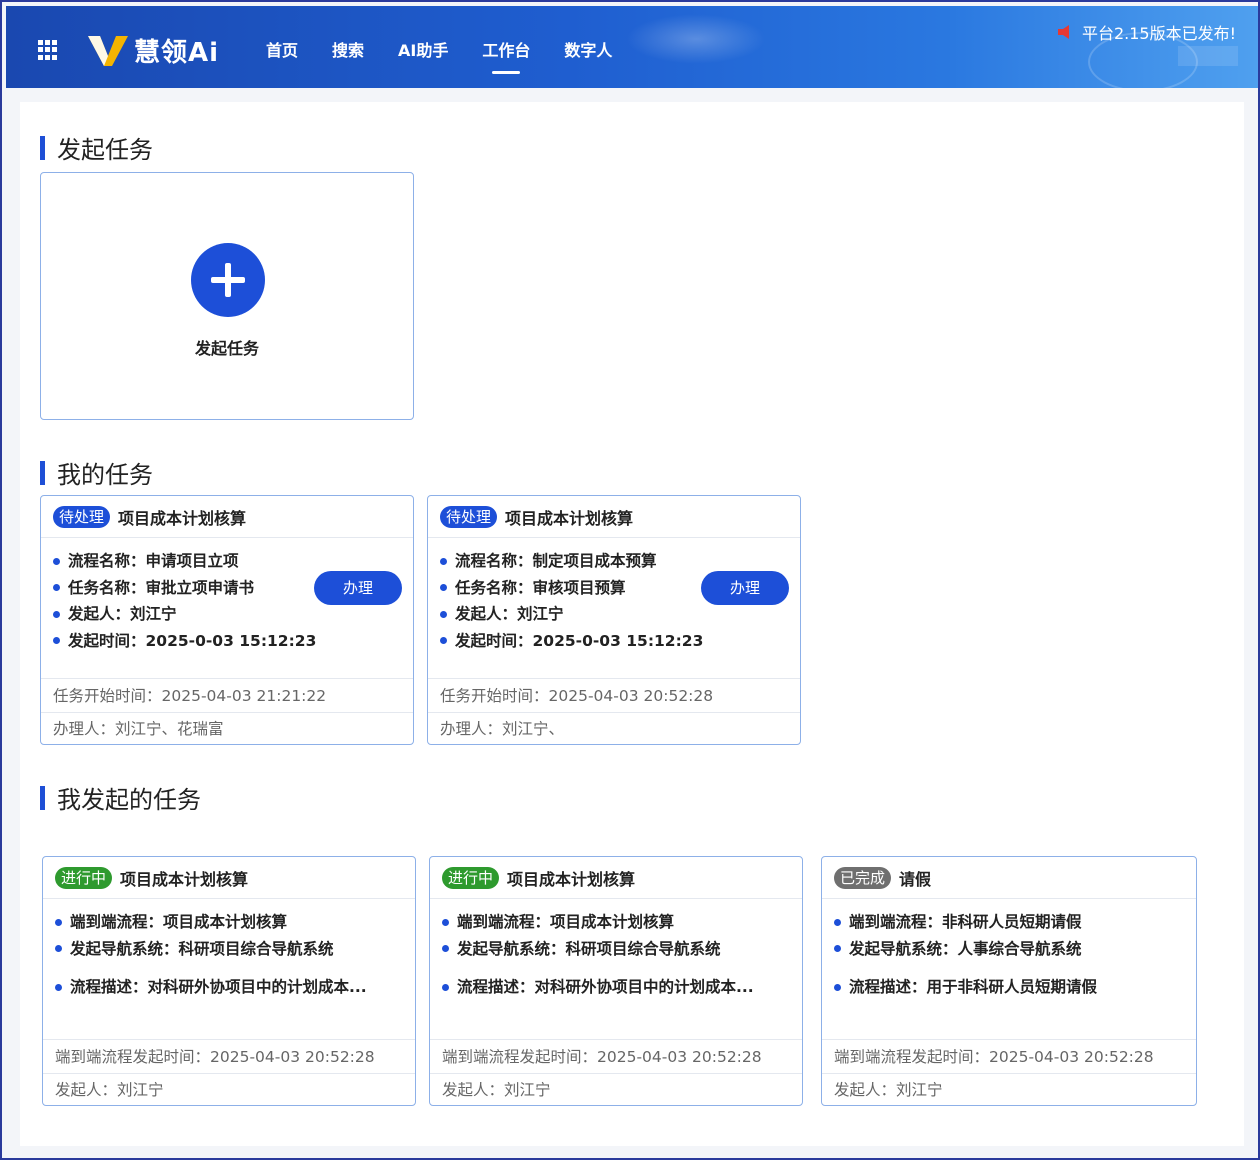  Describe the element at coordinates (614, 728) in the screenshot. I see `task-handler: 办理人：刘江宁、` at that location.